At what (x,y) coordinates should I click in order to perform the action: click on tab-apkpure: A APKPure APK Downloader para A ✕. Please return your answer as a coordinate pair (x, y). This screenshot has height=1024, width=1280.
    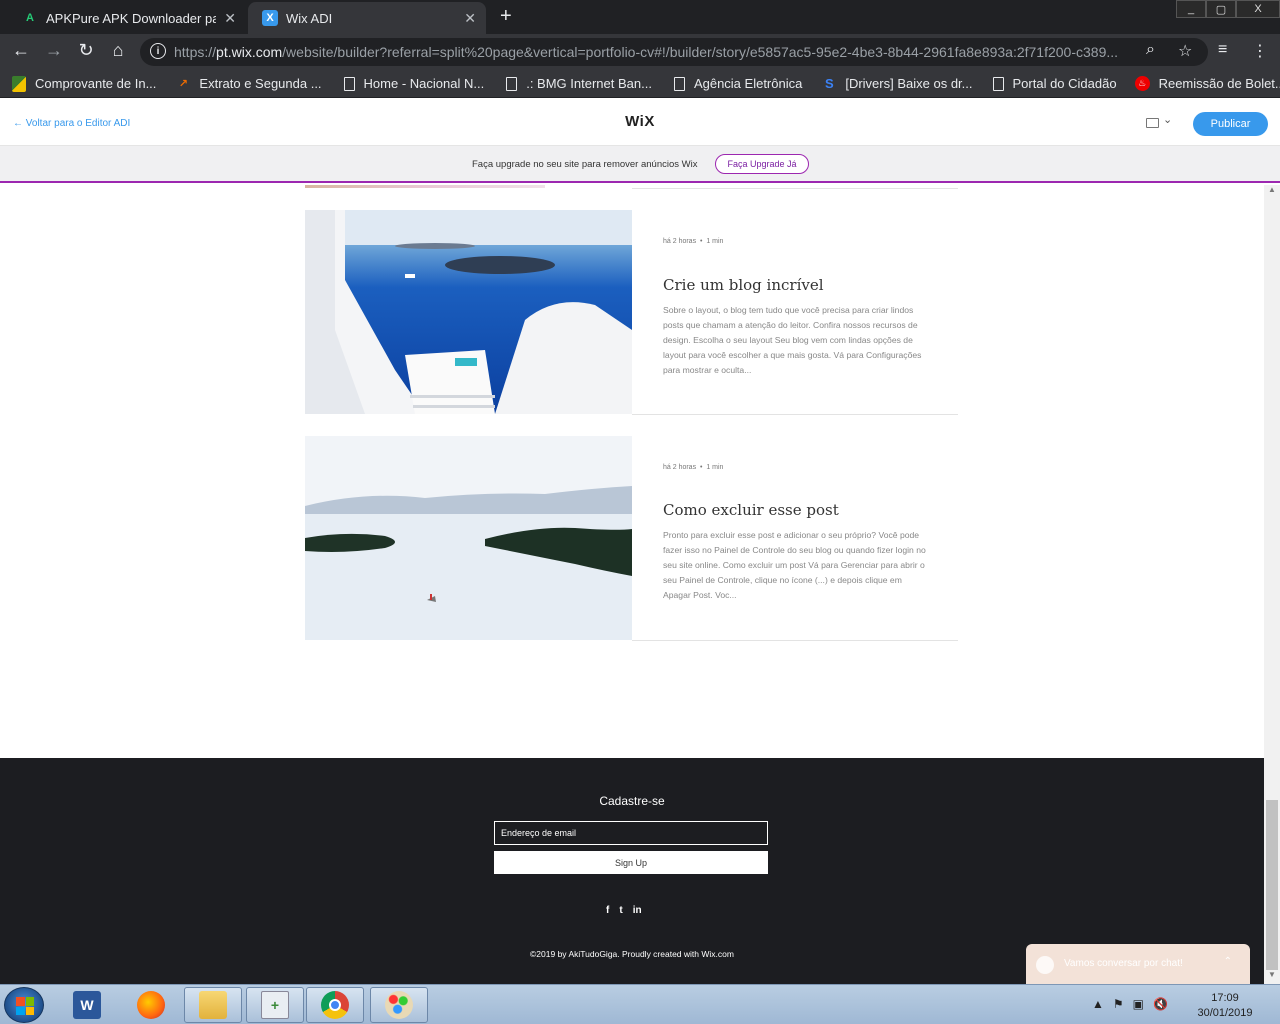
    Looking at the image, I should click on (127, 18).